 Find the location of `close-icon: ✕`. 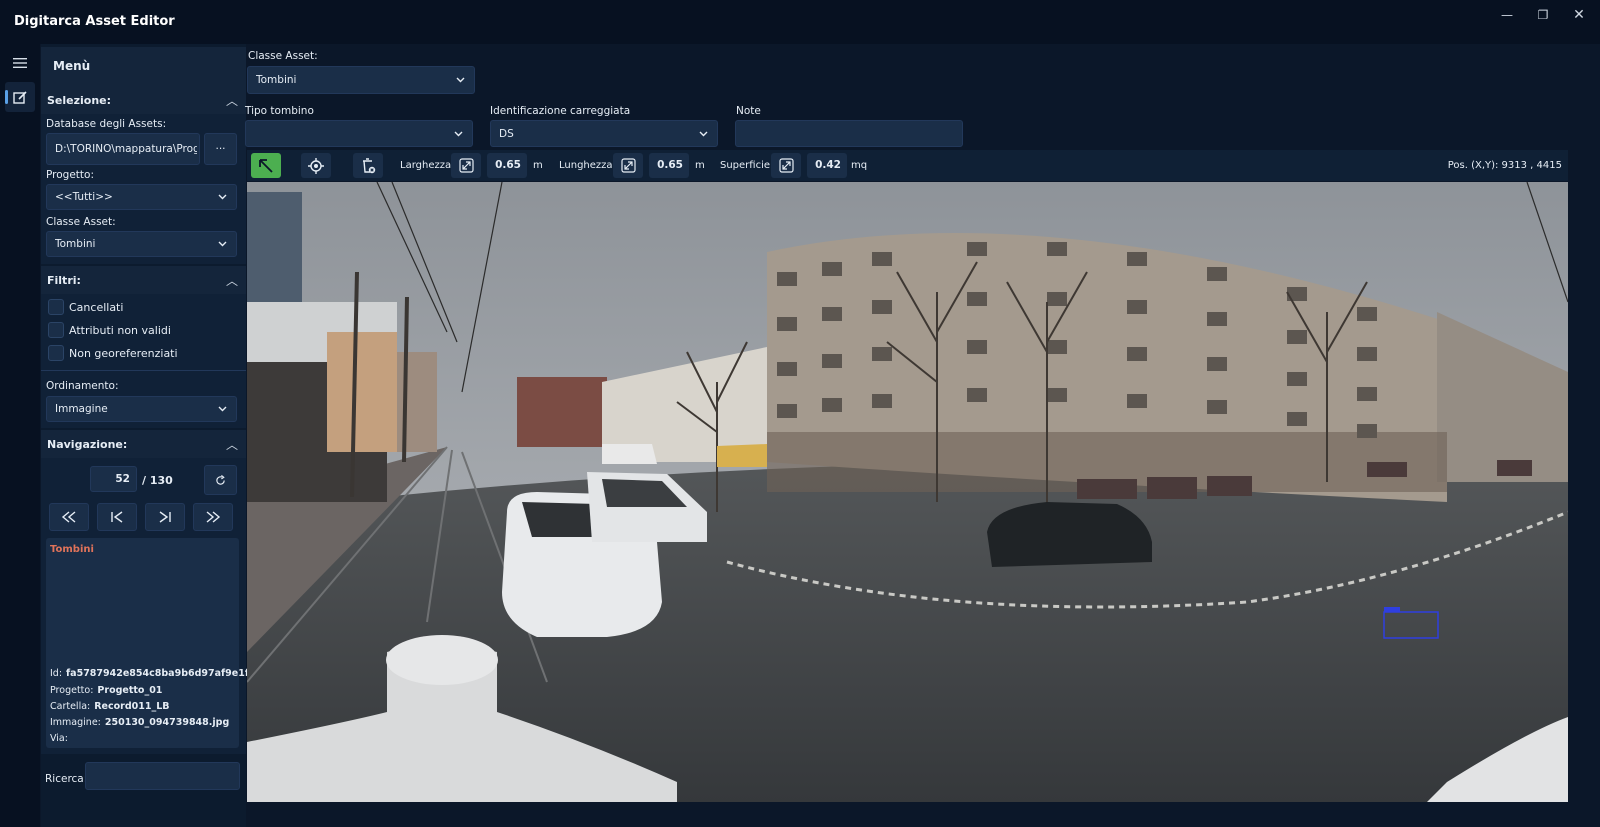

close-icon: ✕ is located at coordinates (1579, 15).